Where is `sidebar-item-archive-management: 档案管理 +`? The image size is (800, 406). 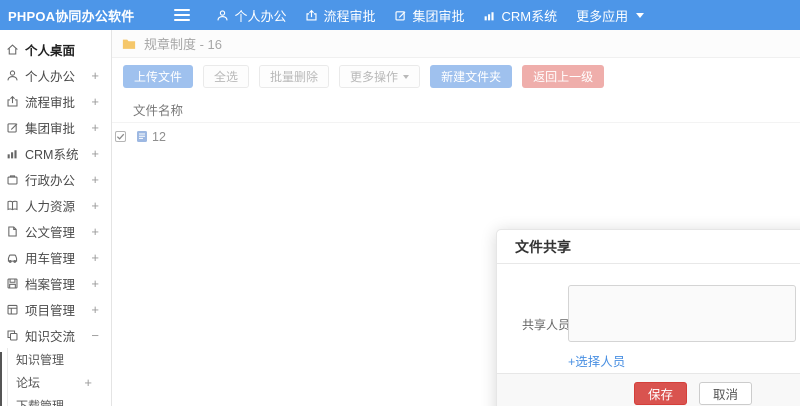
sidebar-item-archive-management: 档案管理 + is located at coordinates (55, 283).